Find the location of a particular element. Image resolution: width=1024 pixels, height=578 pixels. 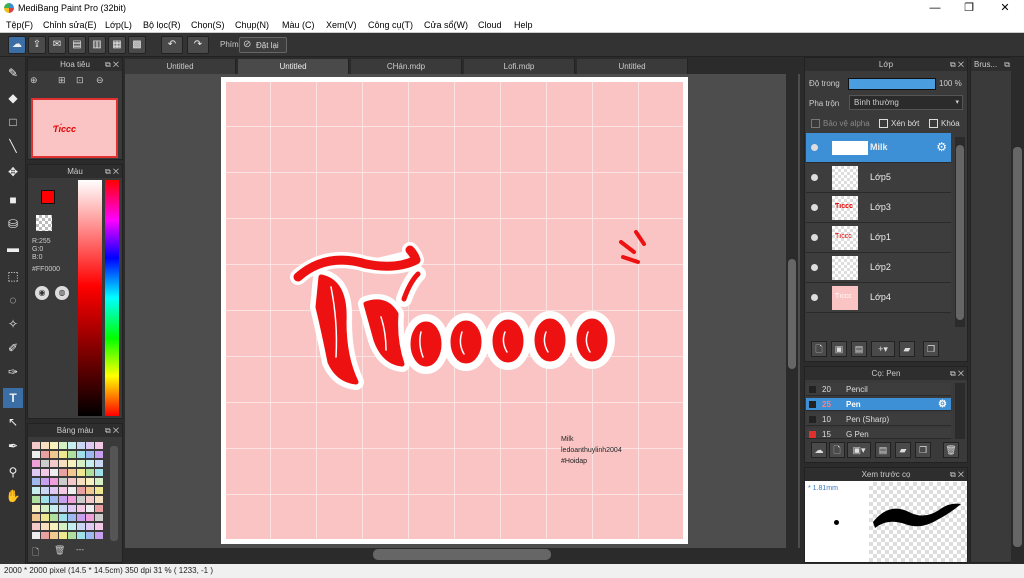

add-layer-menu-icon: +▾ is located at coordinates (883, 349).